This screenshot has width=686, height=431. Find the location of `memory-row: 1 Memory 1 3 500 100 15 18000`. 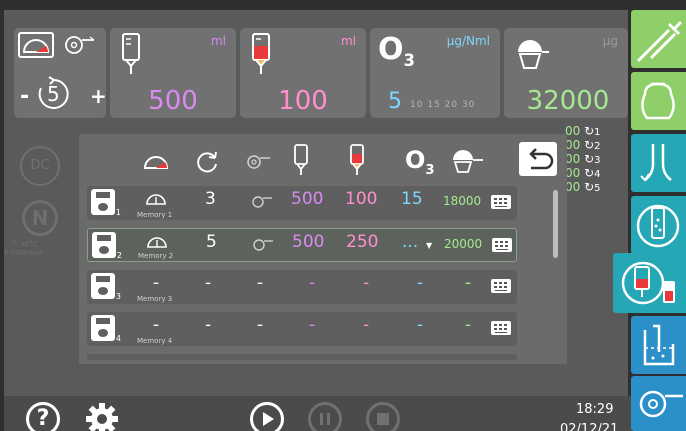

memory-row: 1 Memory 1 3 500 100 15 18000 is located at coordinates (302, 203).